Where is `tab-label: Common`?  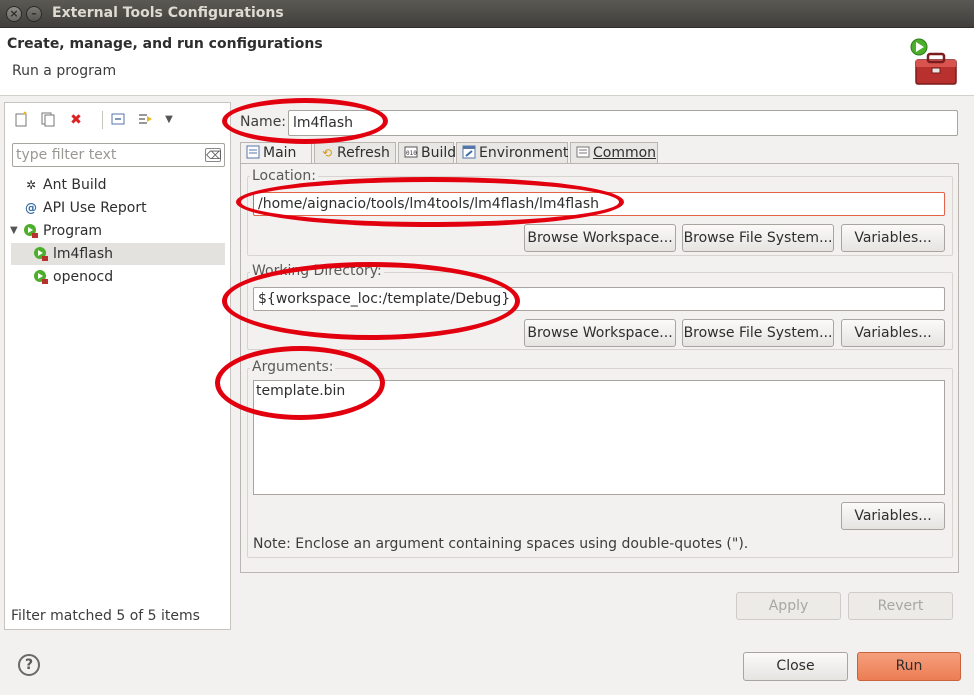 tab-label: Common is located at coordinates (625, 153).